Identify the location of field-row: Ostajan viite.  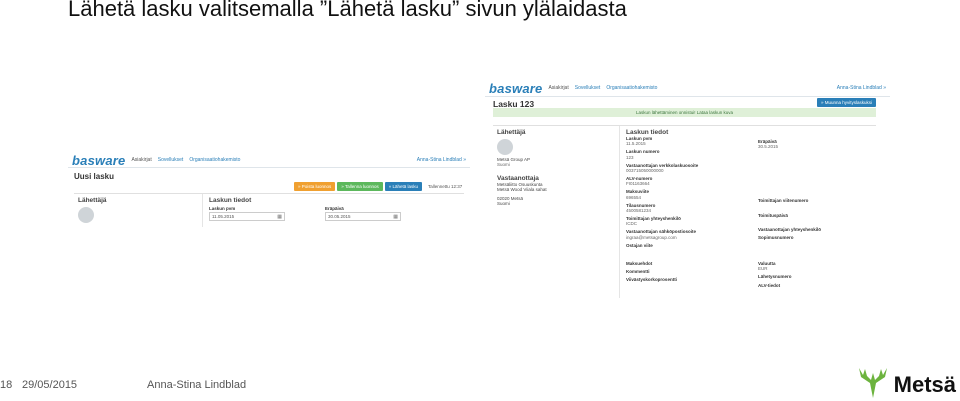
(687, 245).